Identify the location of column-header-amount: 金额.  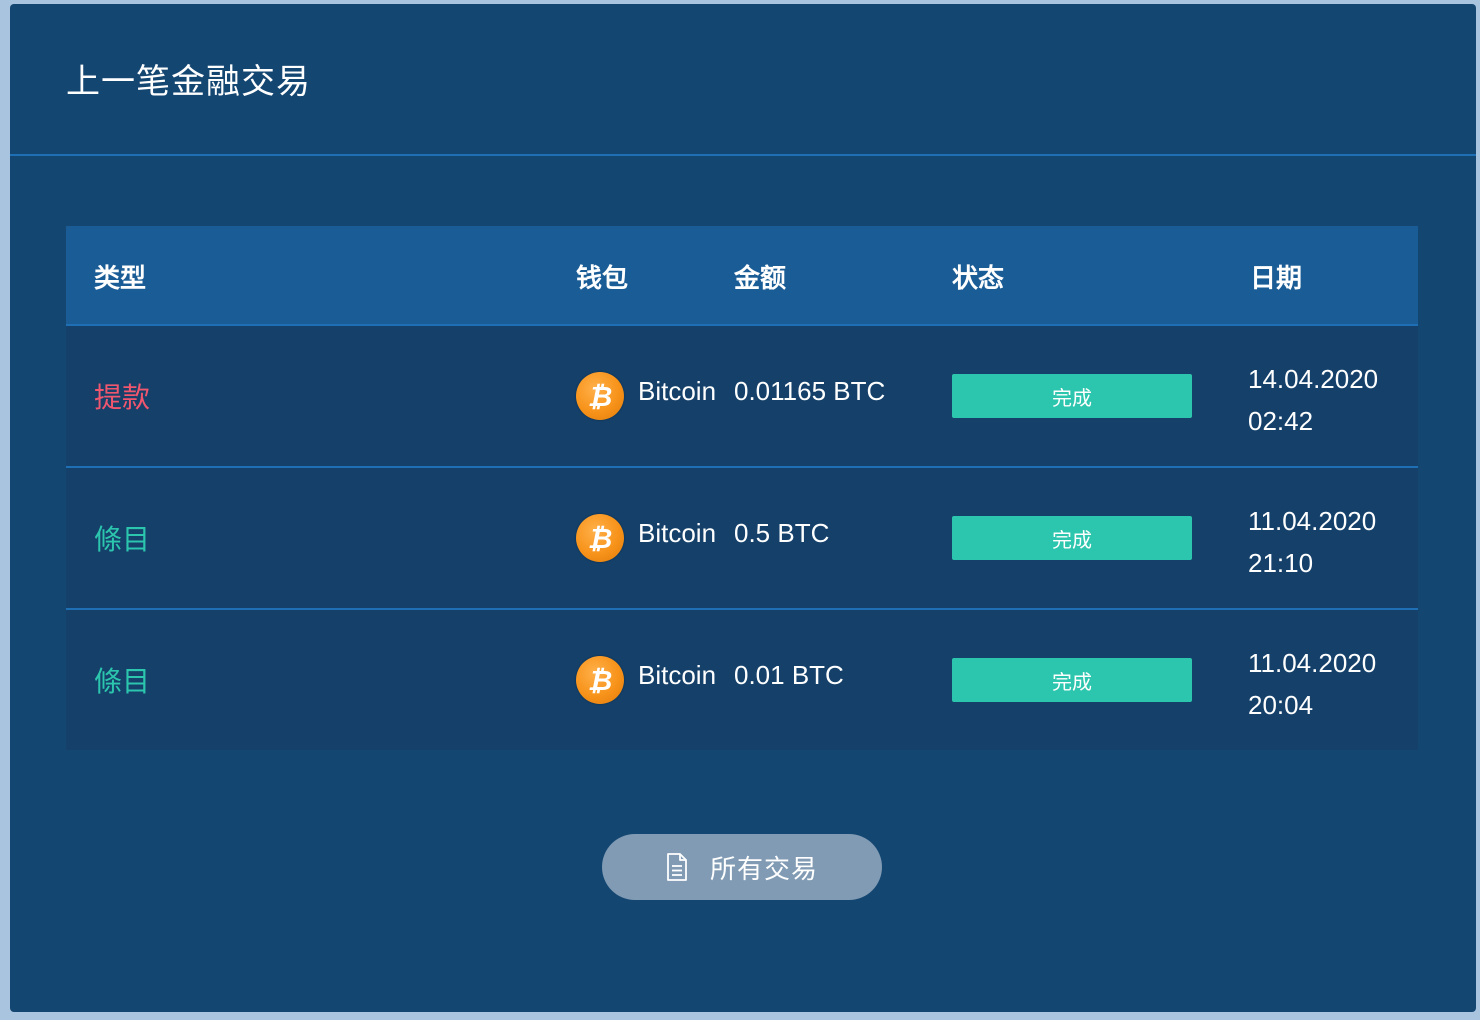
(760, 279).